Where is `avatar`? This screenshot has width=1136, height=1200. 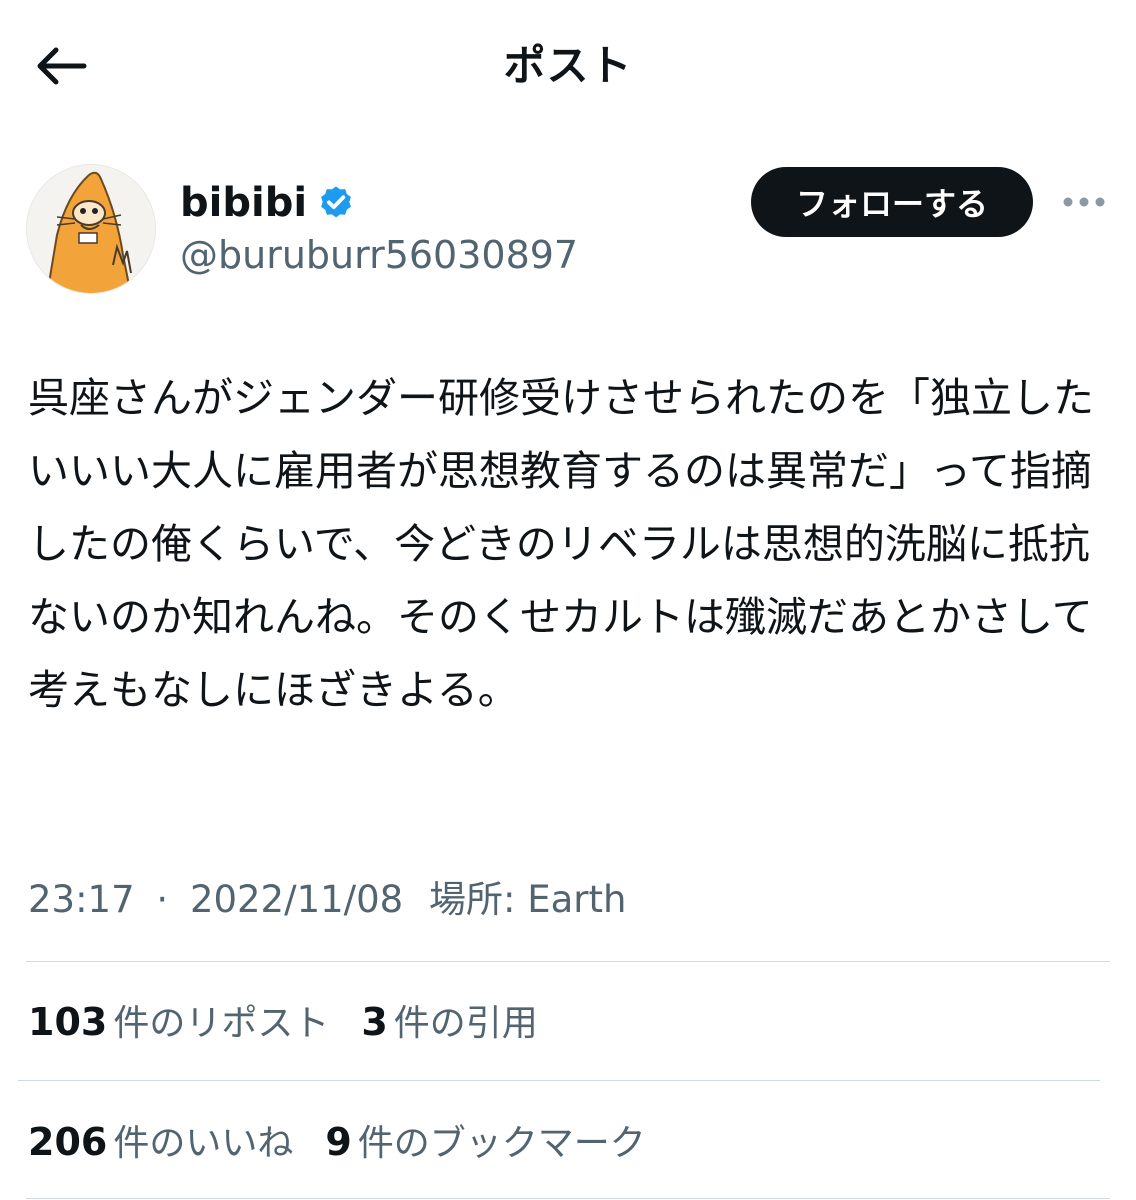
avatar is located at coordinates (91, 229).